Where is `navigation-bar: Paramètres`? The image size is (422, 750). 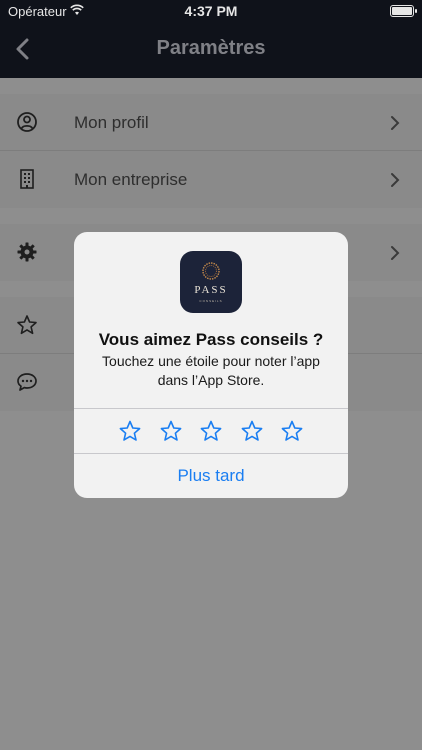 navigation-bar: Paramètres is located at coordinates (211, 50).